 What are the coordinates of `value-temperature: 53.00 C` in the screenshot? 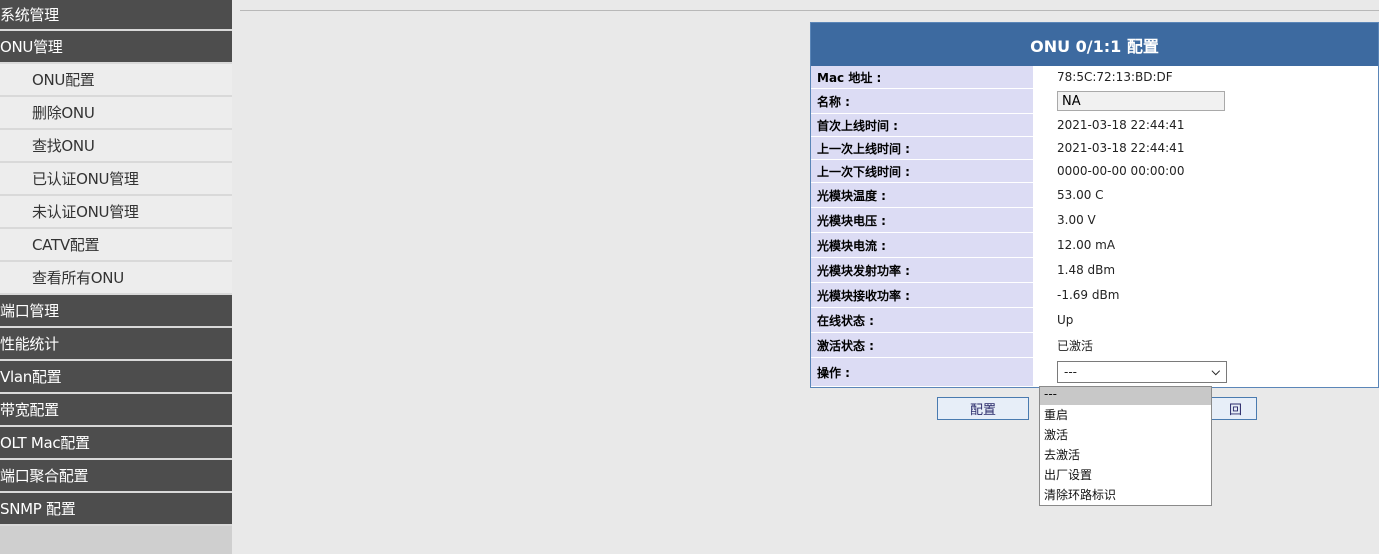 It's located at (1205, 195).